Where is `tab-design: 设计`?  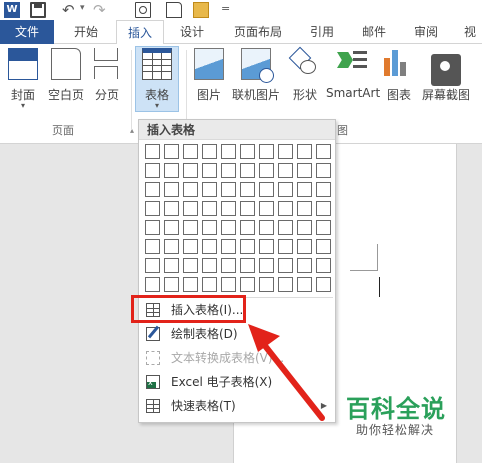
tab-design: 设计 is located at coordinates (192, 32).